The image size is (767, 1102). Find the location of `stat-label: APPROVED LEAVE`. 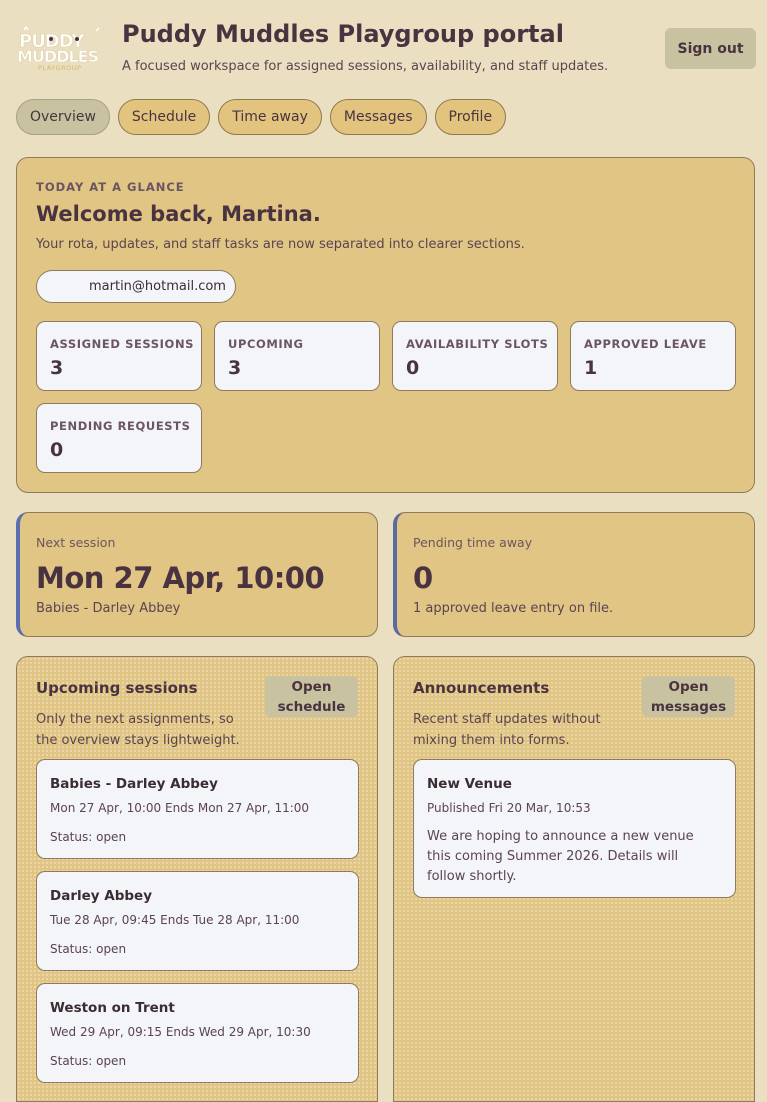

stat-label: APPROVED LEAVE is located at coordinates (645, 344).